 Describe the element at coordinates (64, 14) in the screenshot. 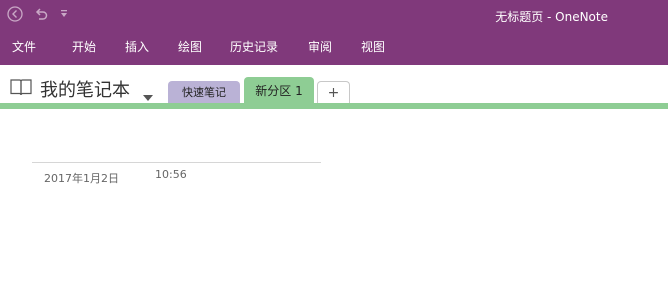

I see `qat-customize-icon` at that location.